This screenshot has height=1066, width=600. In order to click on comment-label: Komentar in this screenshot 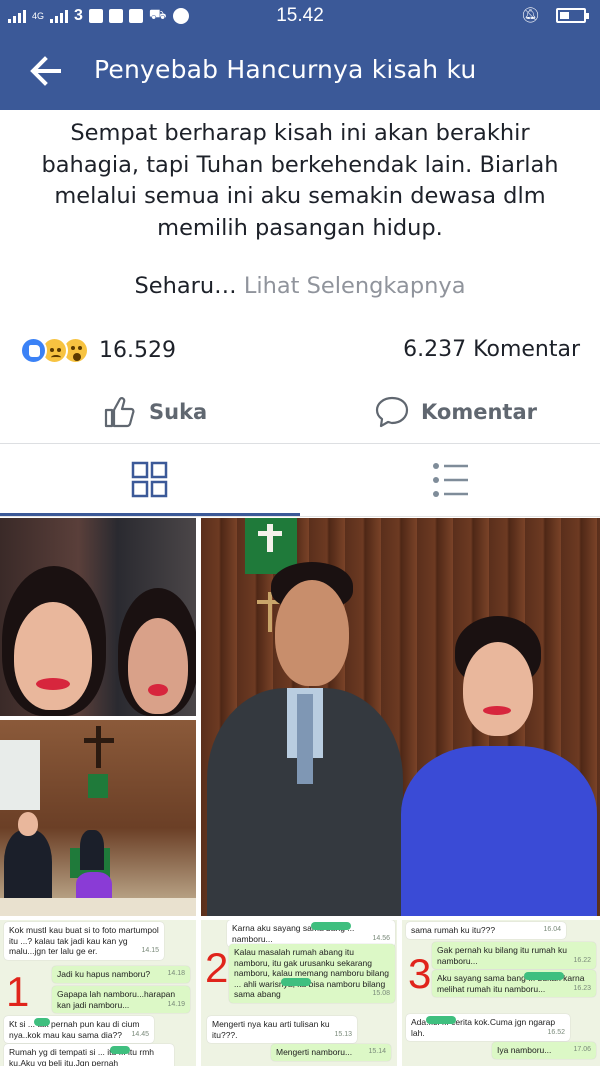, I will do `click(479, 412)`.